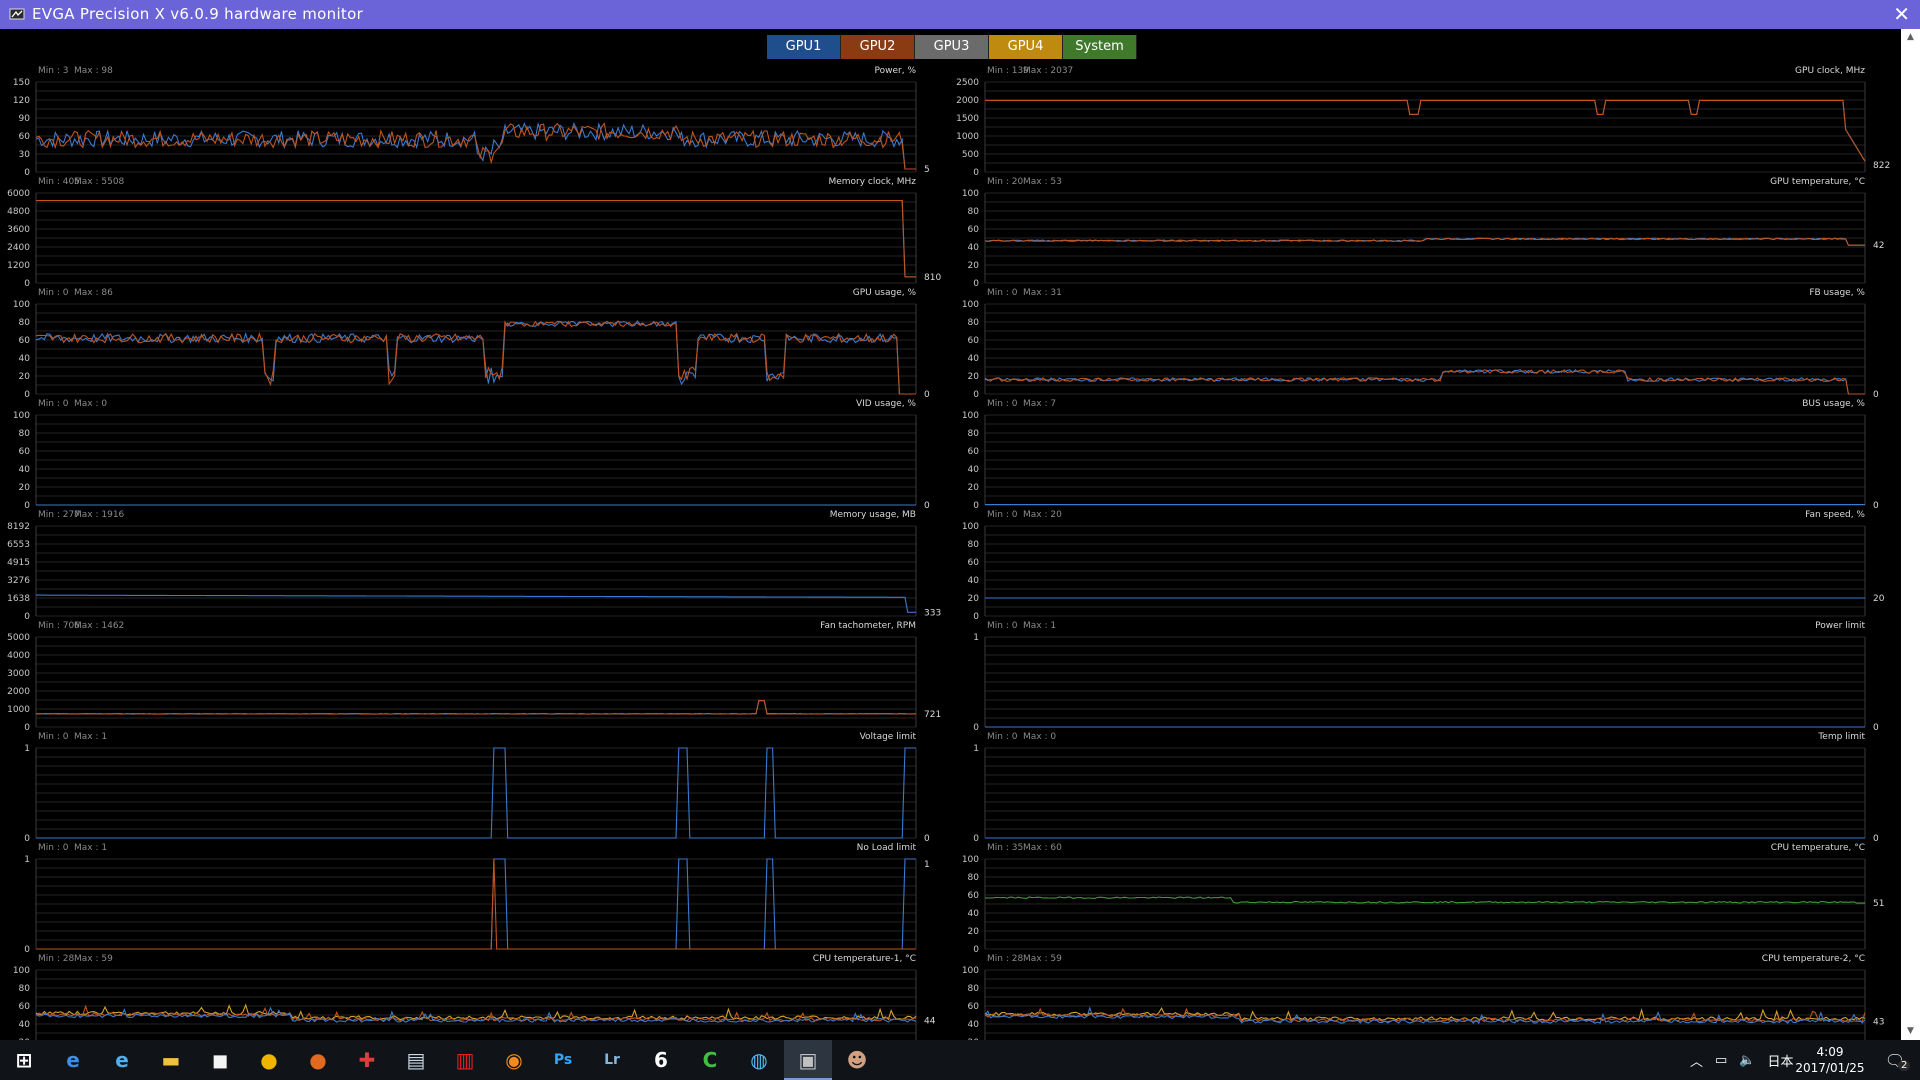  What do you see at coordinates (53, 404) in the screenshot?
I see `graph-min-label: Min : 0` at bounding box center [53, 404].